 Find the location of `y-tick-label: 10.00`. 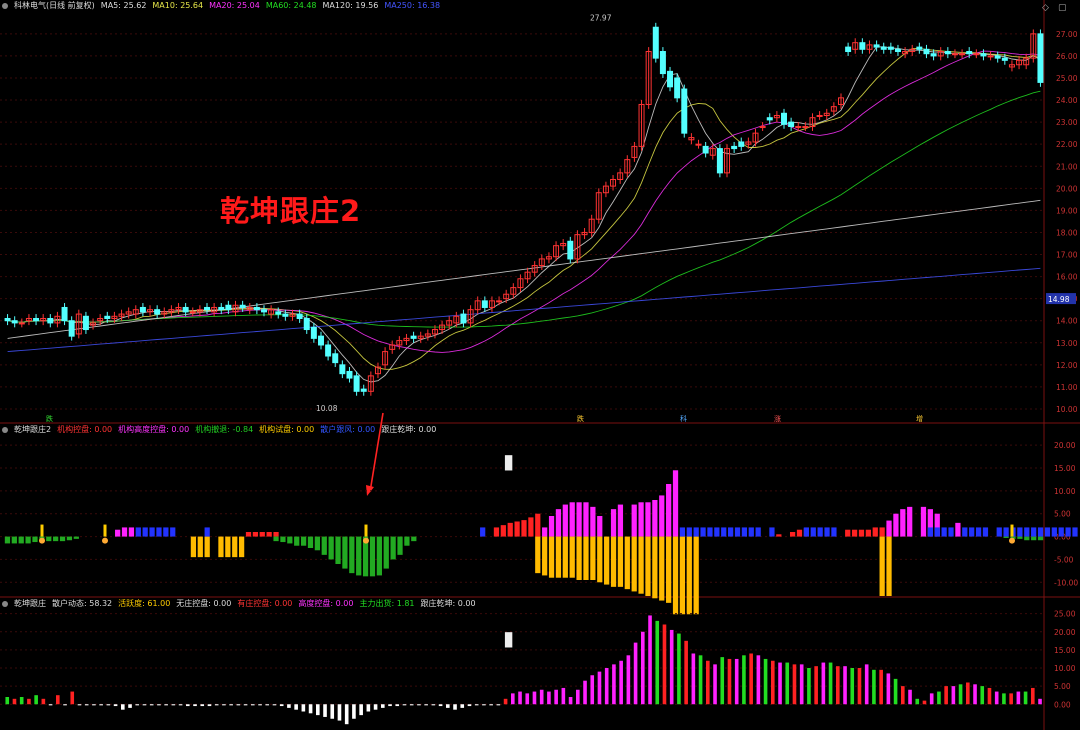

y-tick-label: 10.00 is located at coordinates (1065, 491).